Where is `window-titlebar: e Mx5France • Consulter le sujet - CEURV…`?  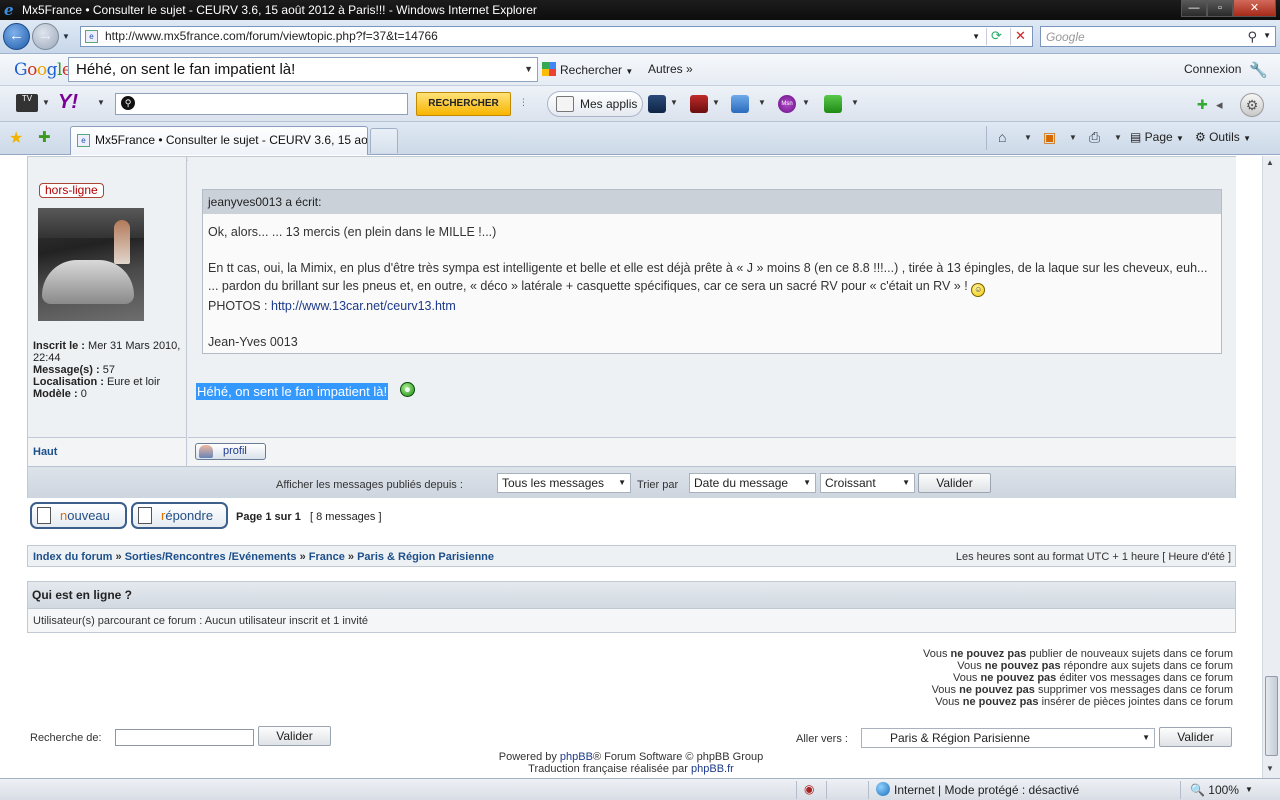 window-titlebar: e Mx5France • Consulter le sujet - CEURV… is located at coordinates (640, 10).